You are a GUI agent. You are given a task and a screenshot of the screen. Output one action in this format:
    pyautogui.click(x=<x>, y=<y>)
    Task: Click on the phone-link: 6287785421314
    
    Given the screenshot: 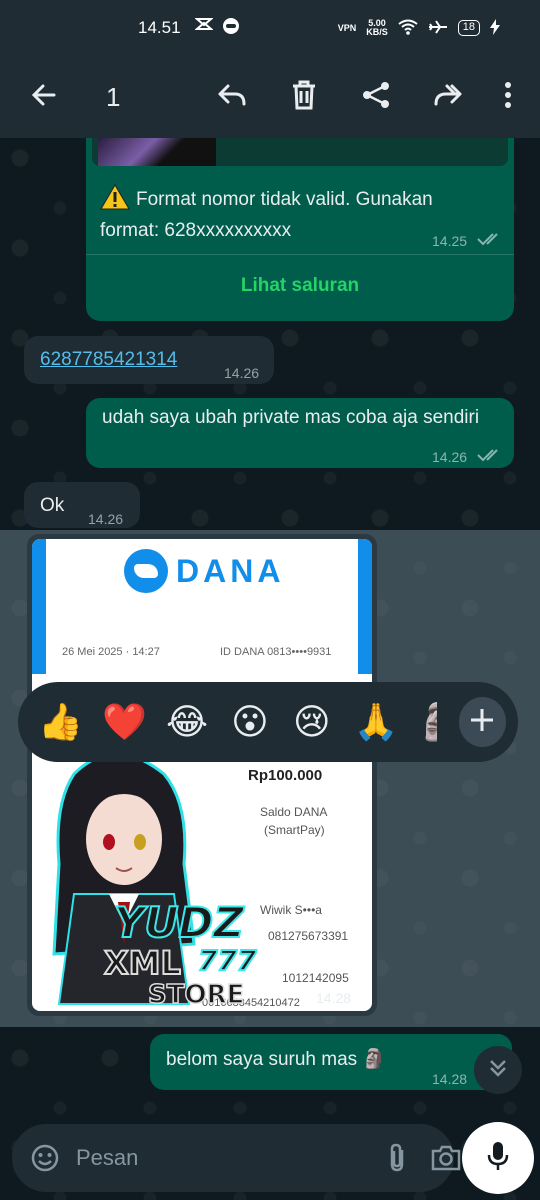 What is the action you would take?
    pyautogui.click(x=108, y=359)
    